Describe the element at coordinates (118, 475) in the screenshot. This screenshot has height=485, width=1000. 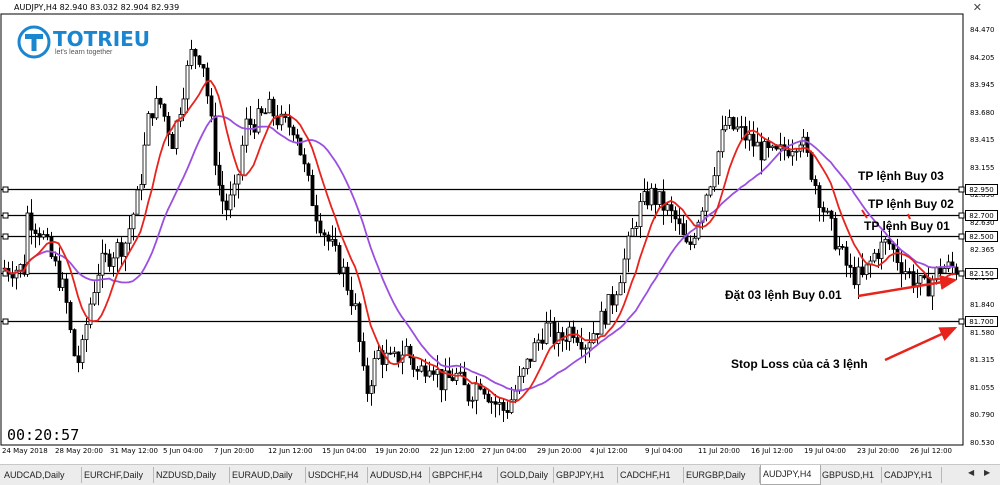
I see `tab-eurchf-daily: EURCHF,Daily` at that location.